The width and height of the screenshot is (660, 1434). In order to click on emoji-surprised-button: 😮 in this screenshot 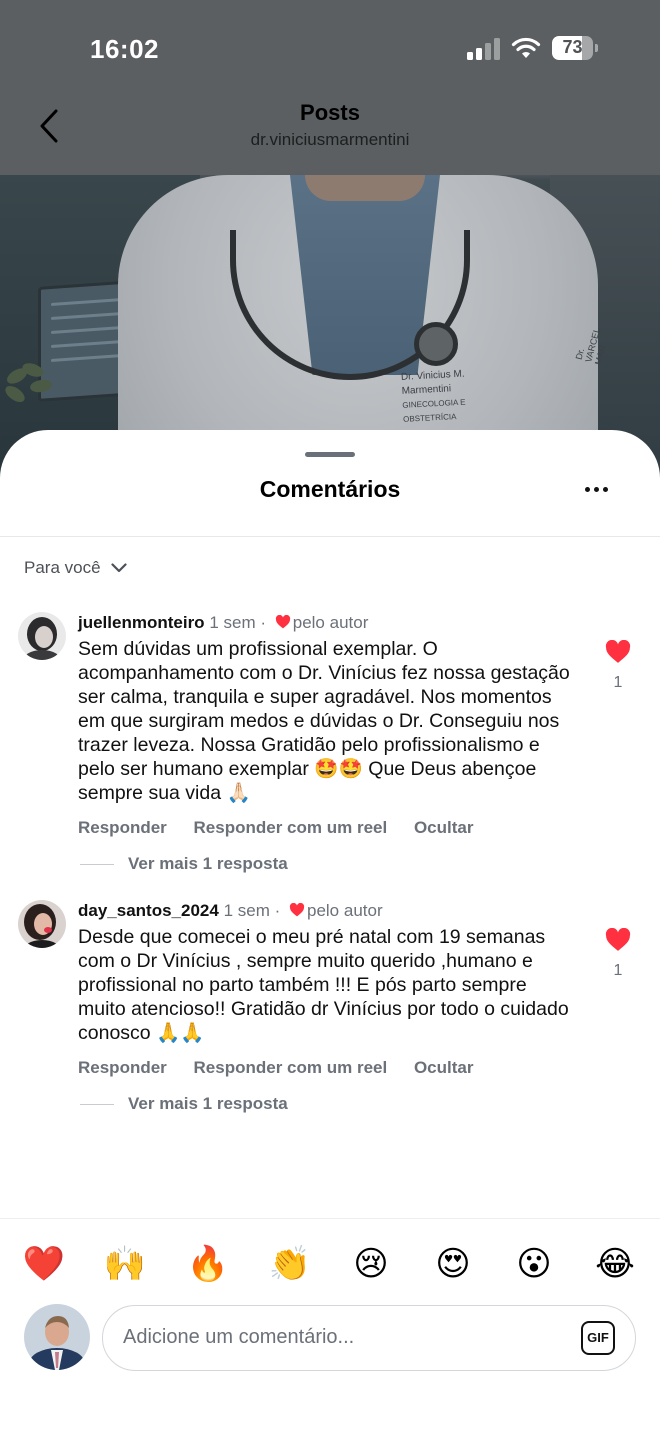, I will do `click(534, 1264)`.